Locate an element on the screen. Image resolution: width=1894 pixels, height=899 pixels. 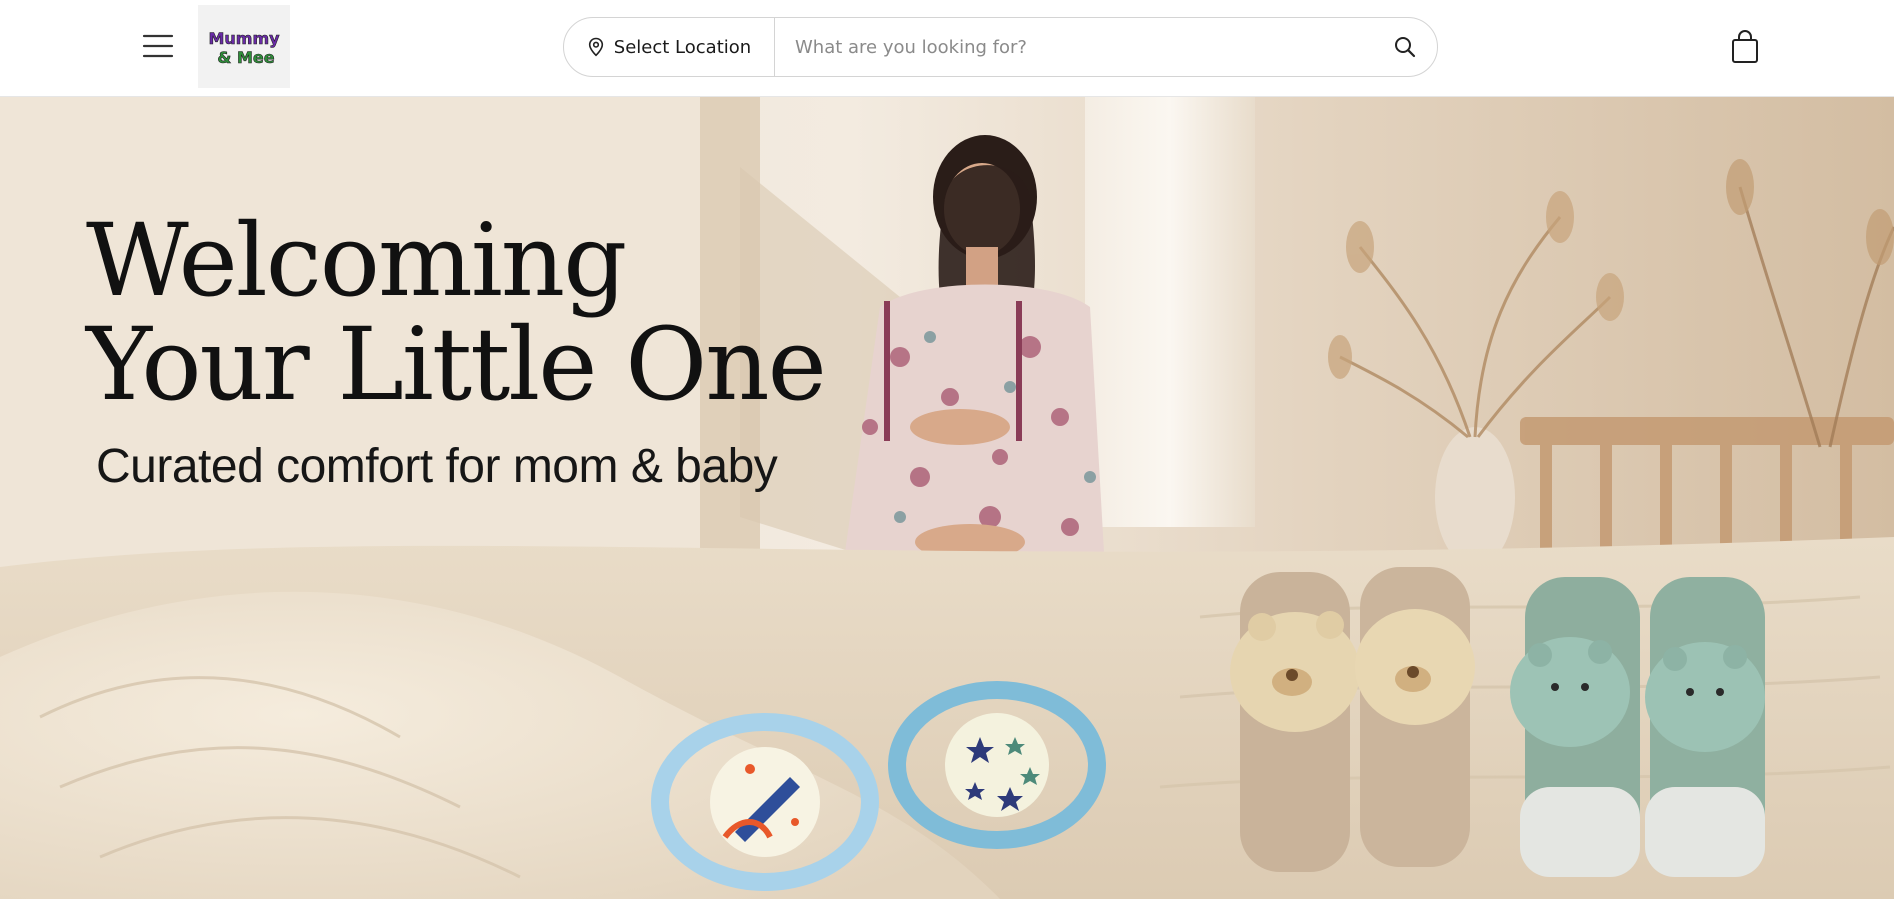
location-label: Select Location is located at coordinates (682, 47).